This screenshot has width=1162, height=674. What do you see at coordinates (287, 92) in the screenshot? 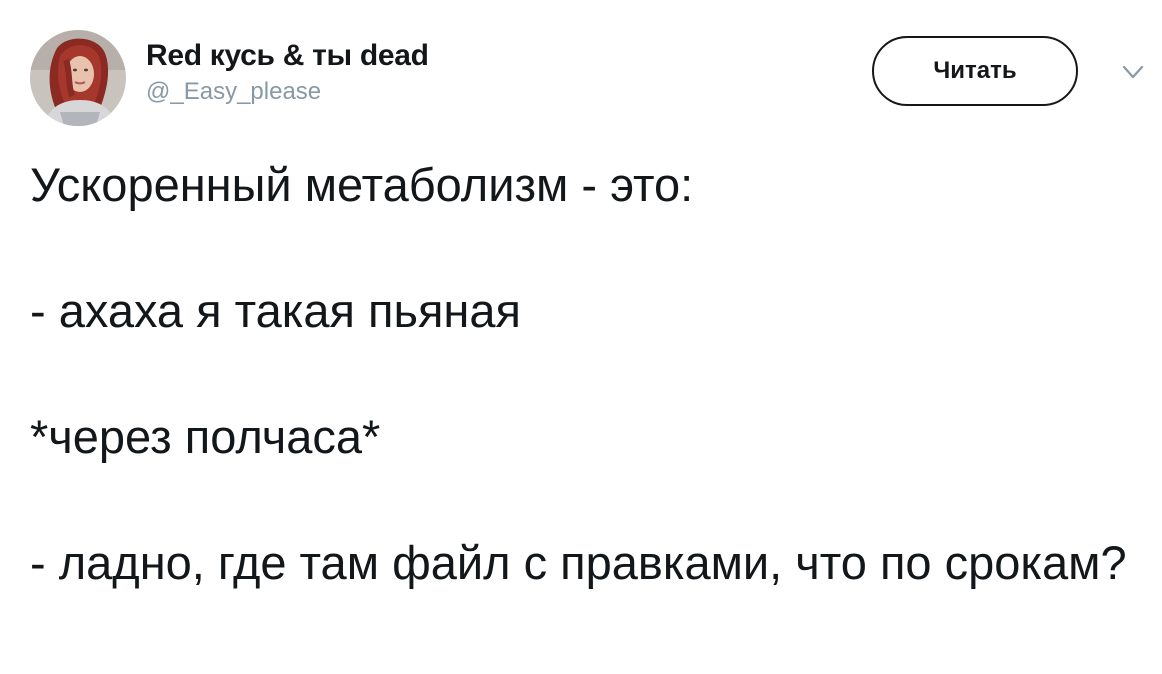
I see `author-handle: @_Easy_please` at bounding box center [287, 92].